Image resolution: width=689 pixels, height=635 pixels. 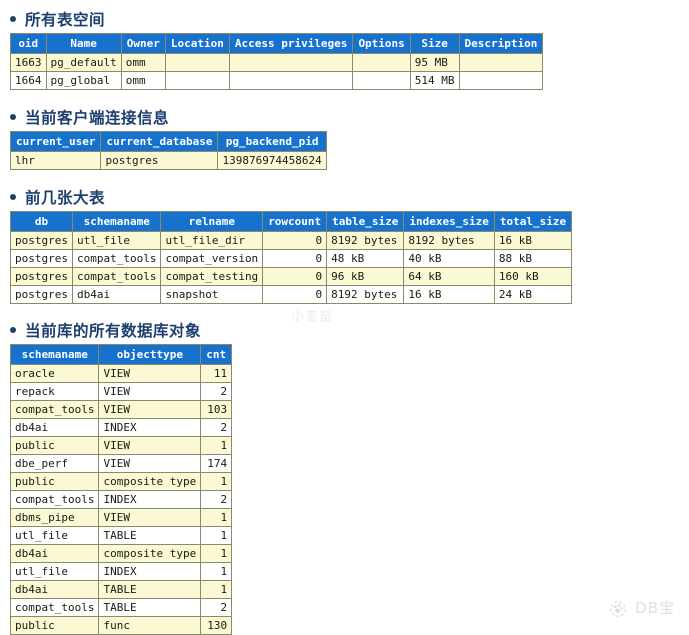 I want to click on table-cell: 514 MB, so click(x=434, y=80).